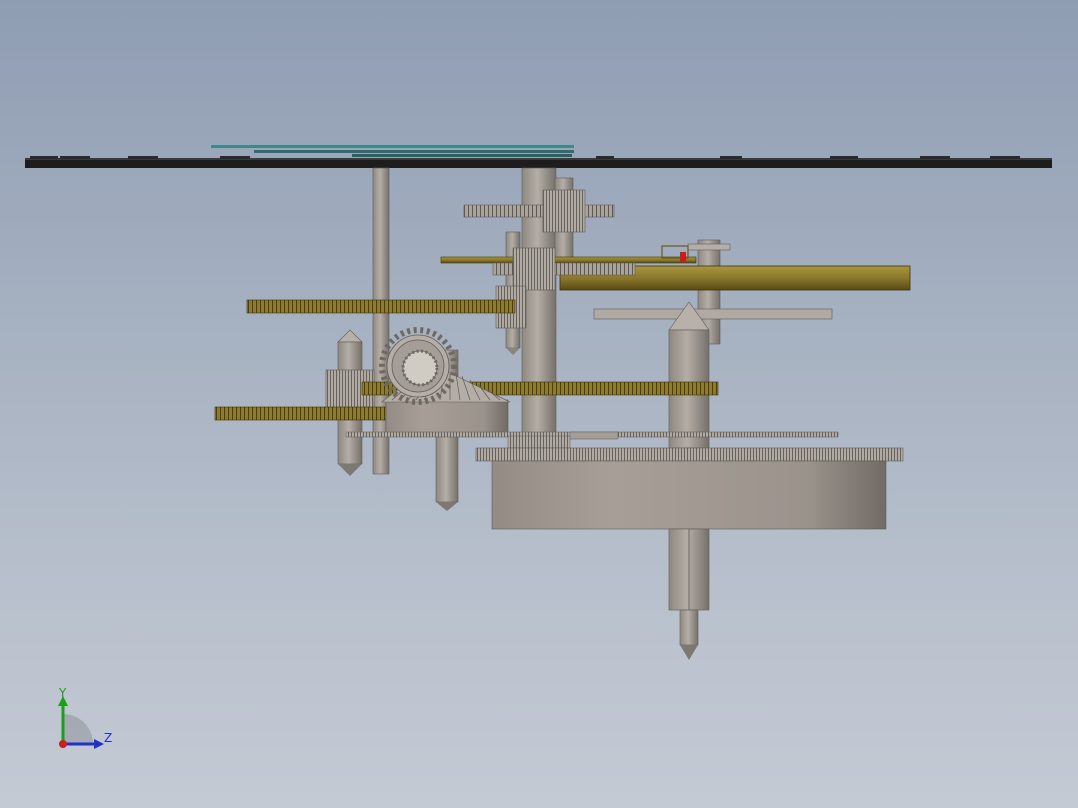 This screenshot has width=1078, height=808. What do you see at coordinates (108, 738) in the screenshot?
I see `z-axis-label: Z` at bounding box center [108, 738].